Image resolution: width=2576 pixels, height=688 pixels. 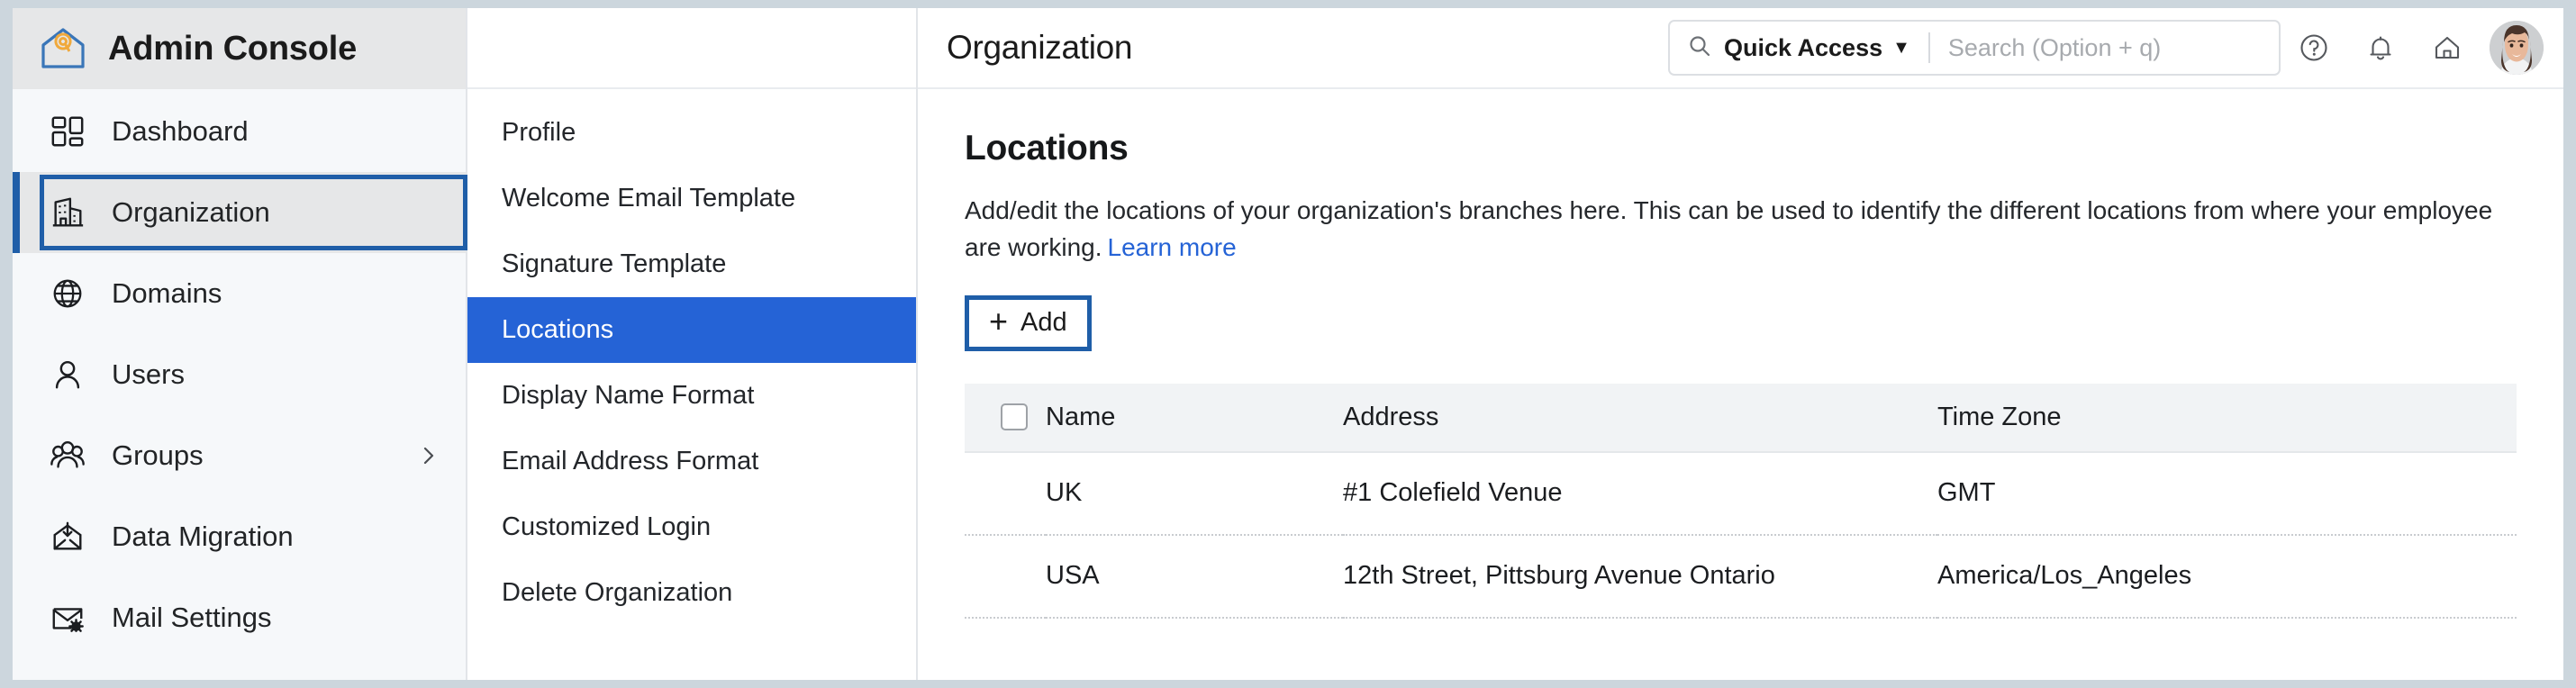 I want to click on select-all-checkbox, so click(x=1015, y=417).